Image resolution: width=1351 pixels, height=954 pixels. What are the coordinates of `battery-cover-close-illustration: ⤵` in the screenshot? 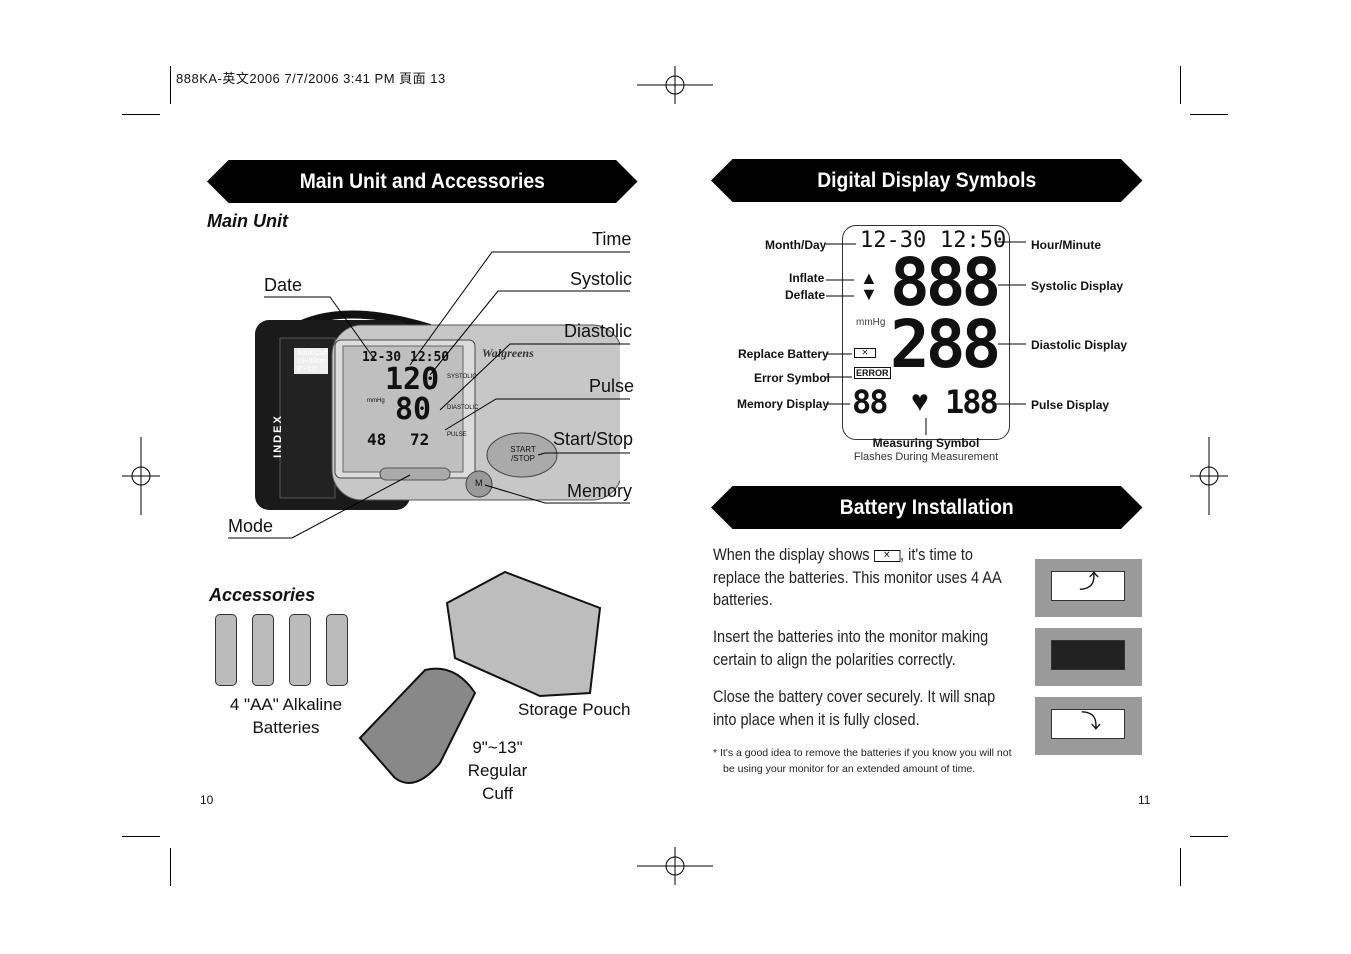 It's located at (1088, 726).